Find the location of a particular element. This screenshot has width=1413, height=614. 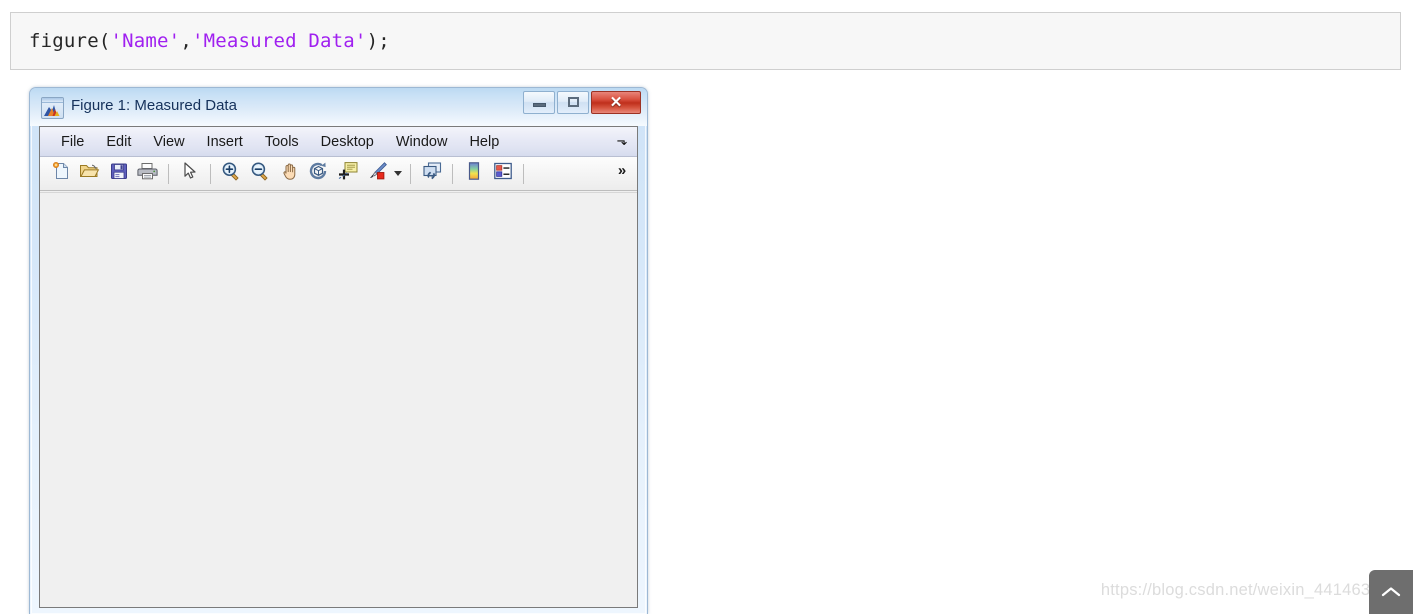

edit-plot-button is located at coordinates (189, 174).